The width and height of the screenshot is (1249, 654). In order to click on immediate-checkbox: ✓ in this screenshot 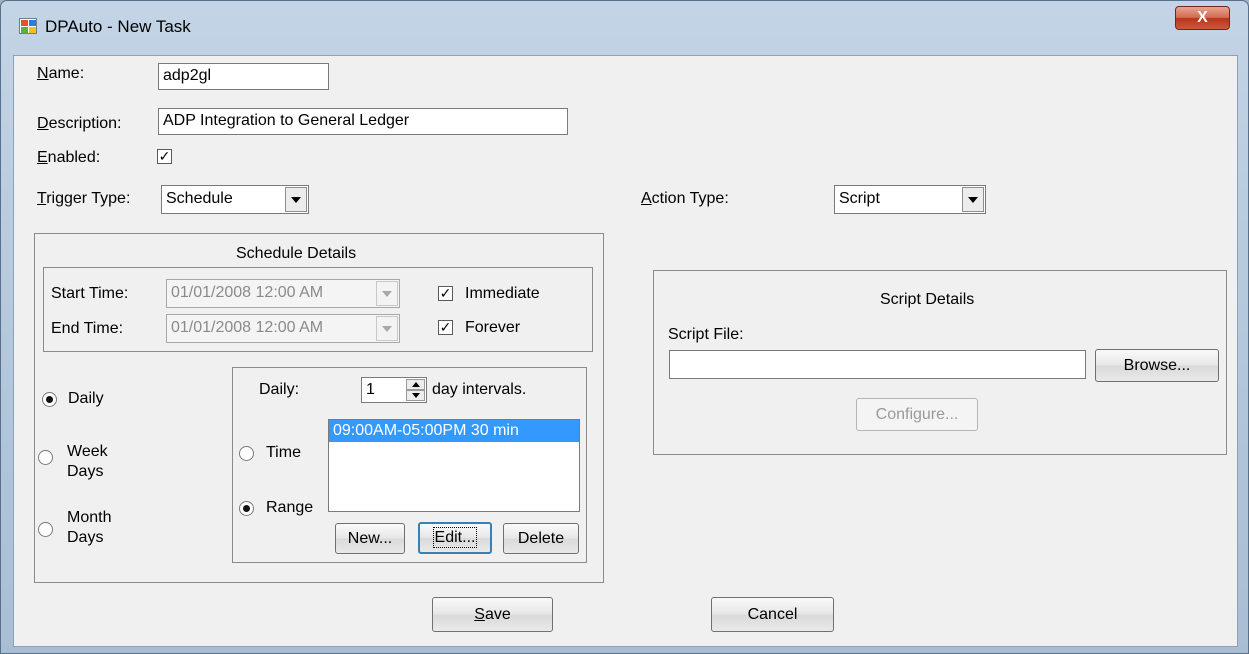, I will do `click(445, 293)`.